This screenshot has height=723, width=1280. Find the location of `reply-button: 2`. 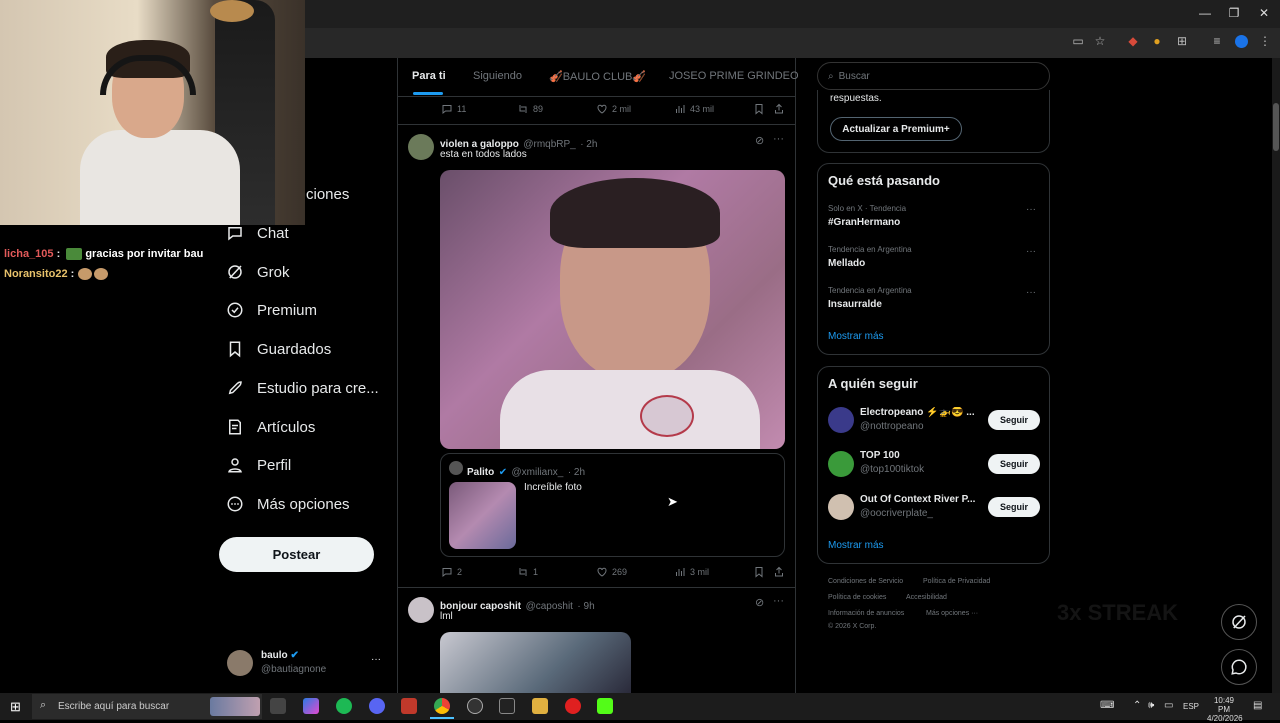

reply-button: 2 is located at coordinates (451, 572).